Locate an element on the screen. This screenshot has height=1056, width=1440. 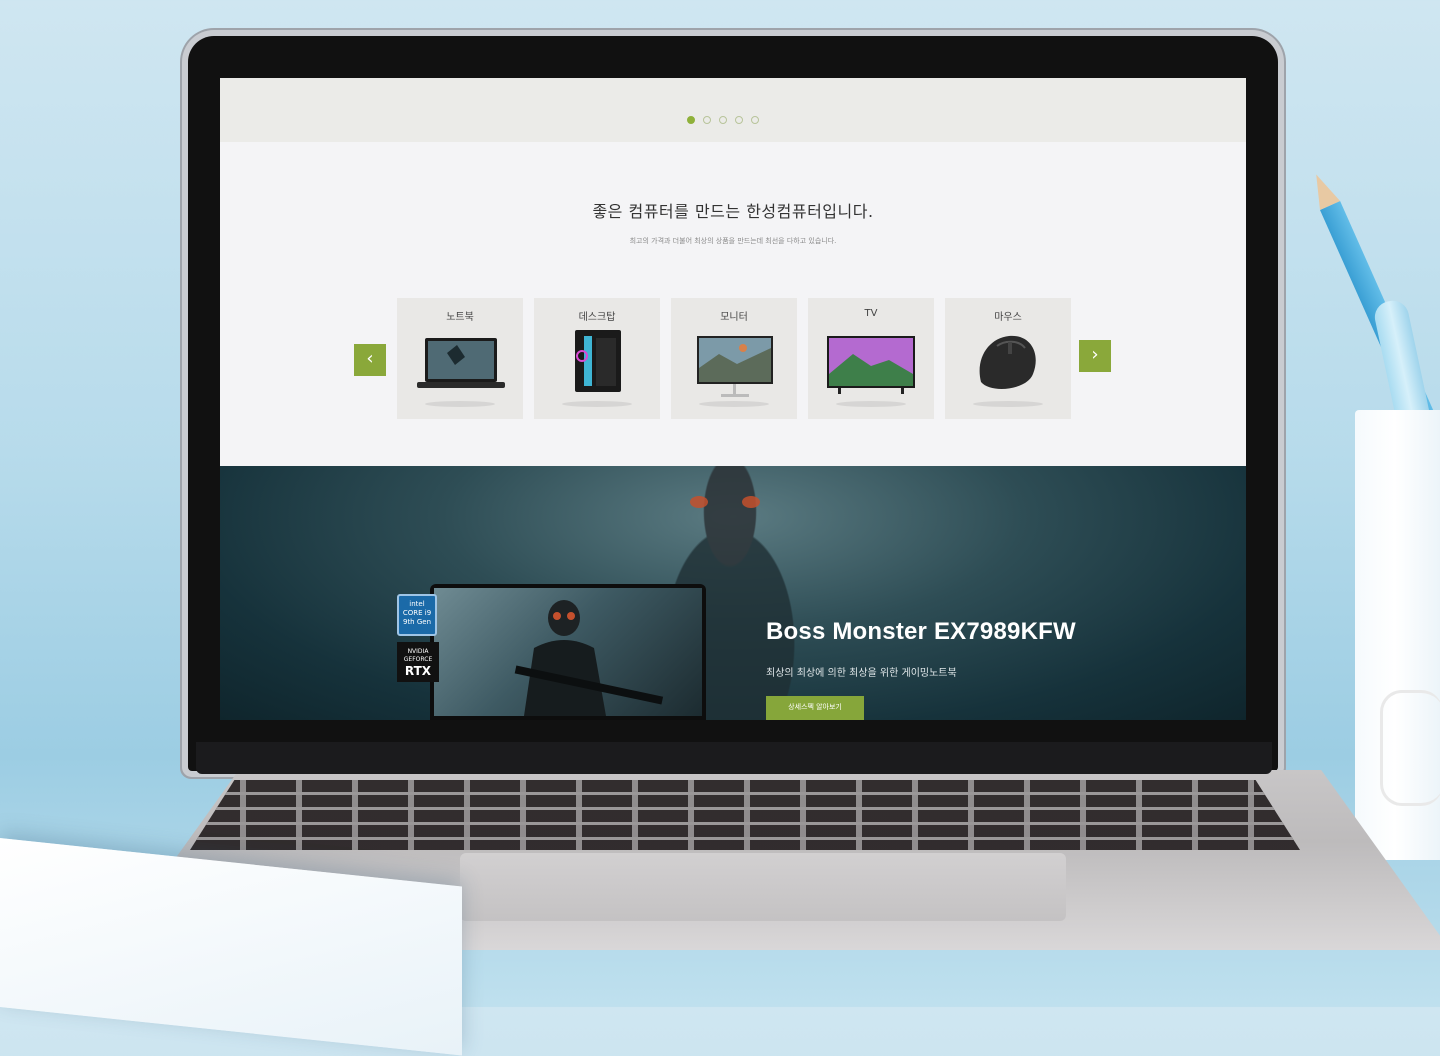
intel-badge-model: CORE i9 is located at coordinates (417, 613).